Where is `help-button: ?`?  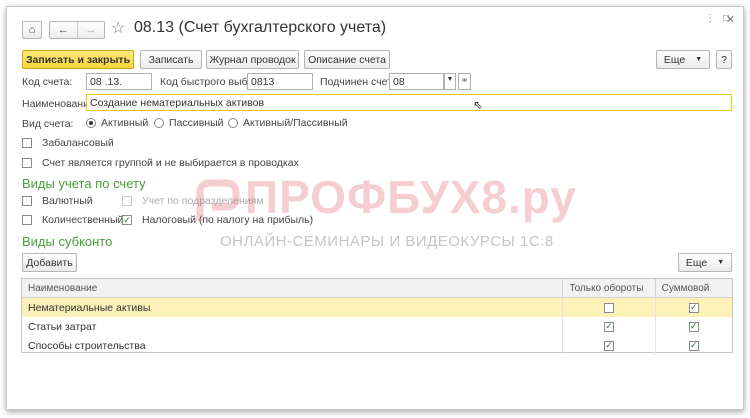 help-button: ? is located at coordinates (724, 59).